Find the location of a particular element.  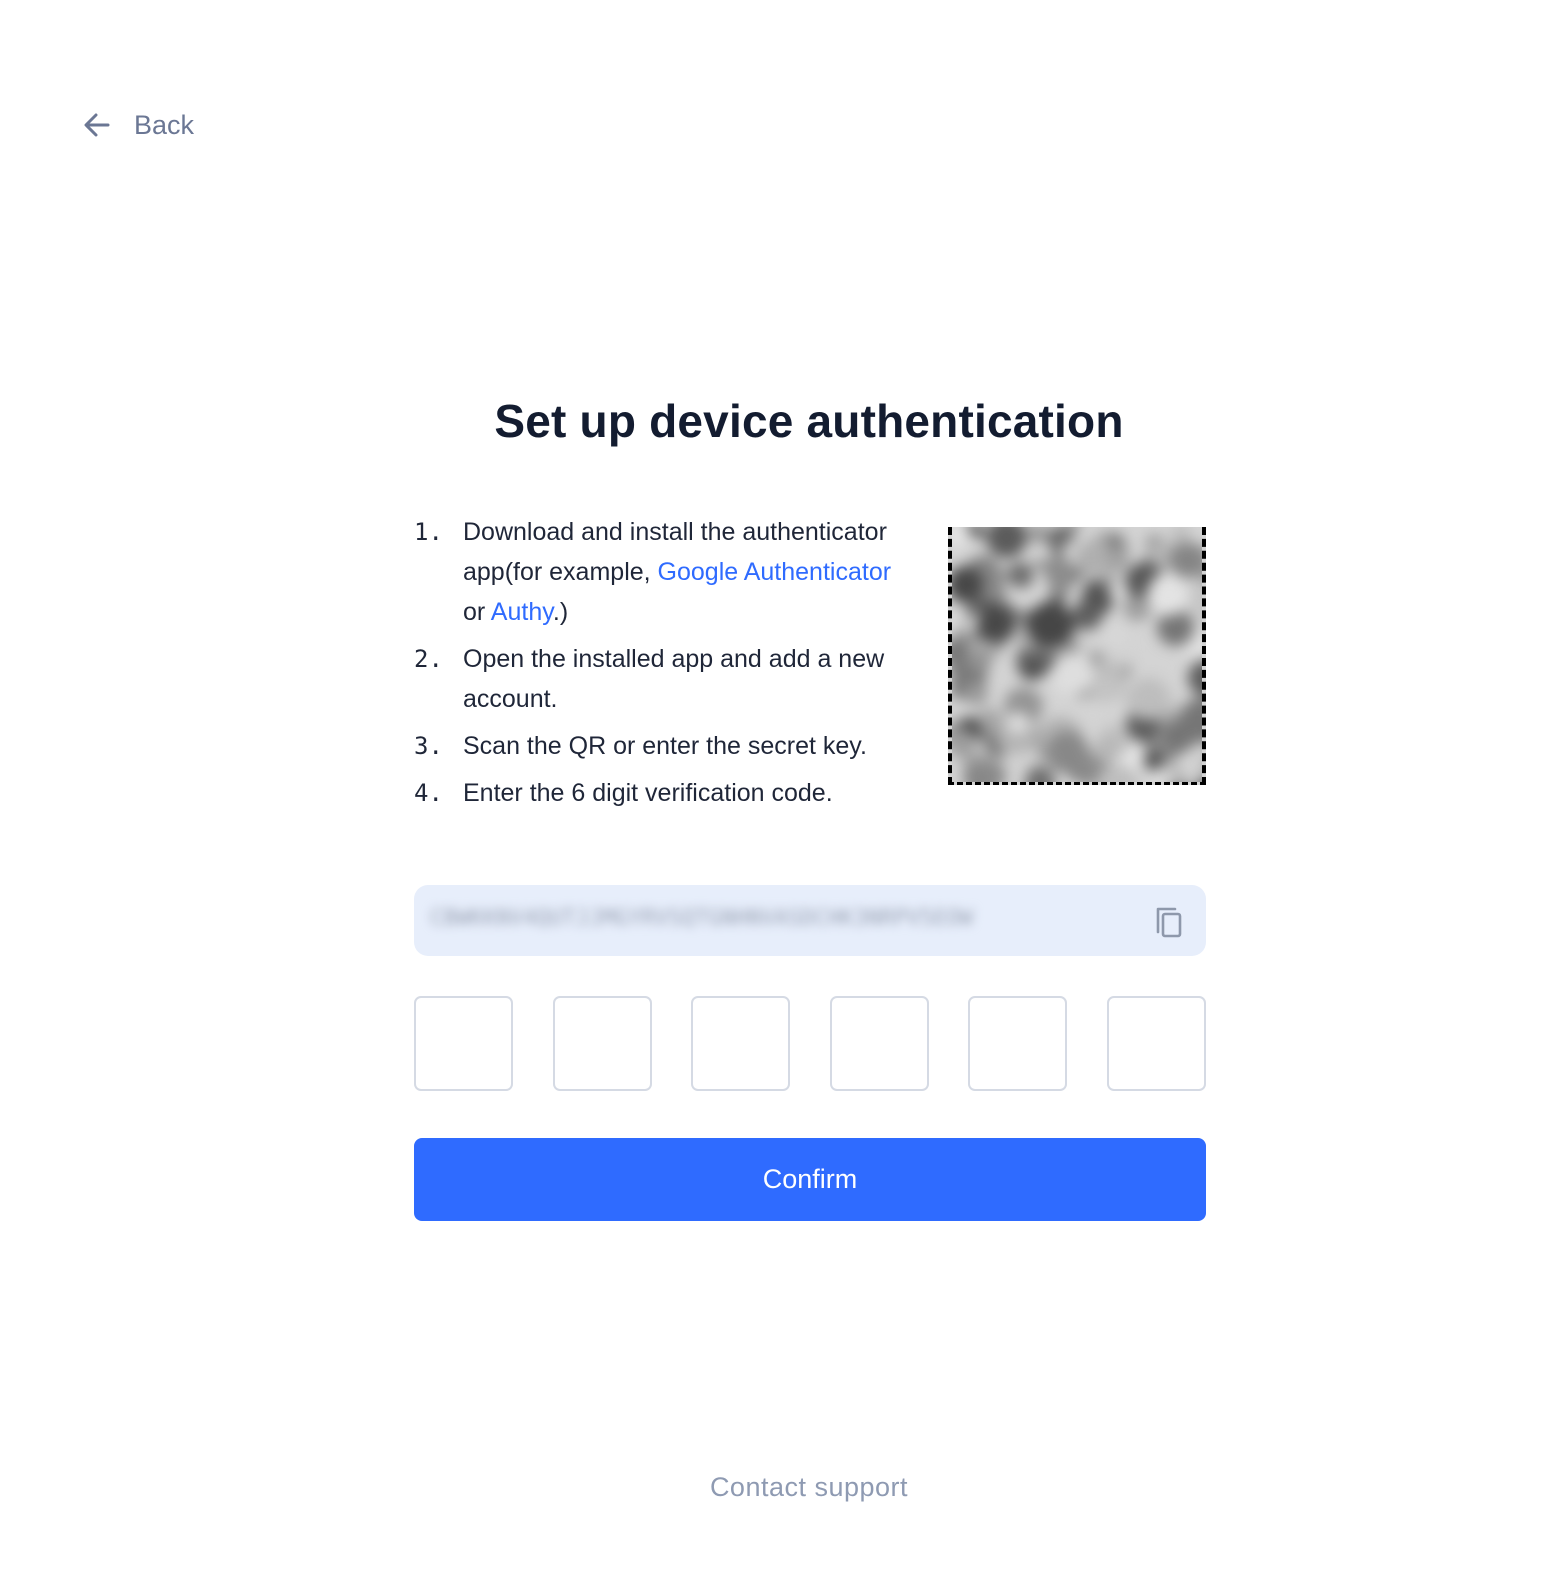

confirm-button: Confirm is located at coordinates (810, 1179).